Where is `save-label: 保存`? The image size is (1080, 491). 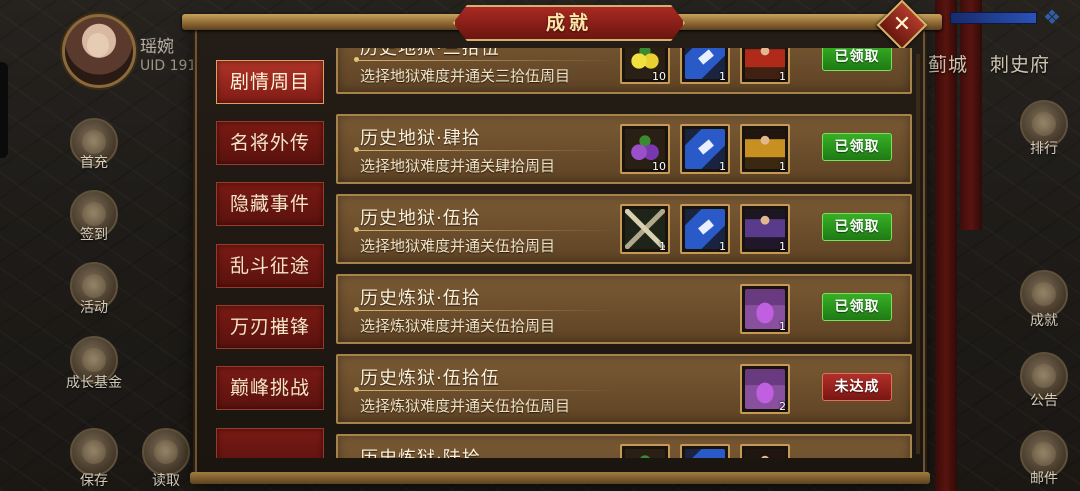
save-label: 保存 is located at coordinates (94, 481).